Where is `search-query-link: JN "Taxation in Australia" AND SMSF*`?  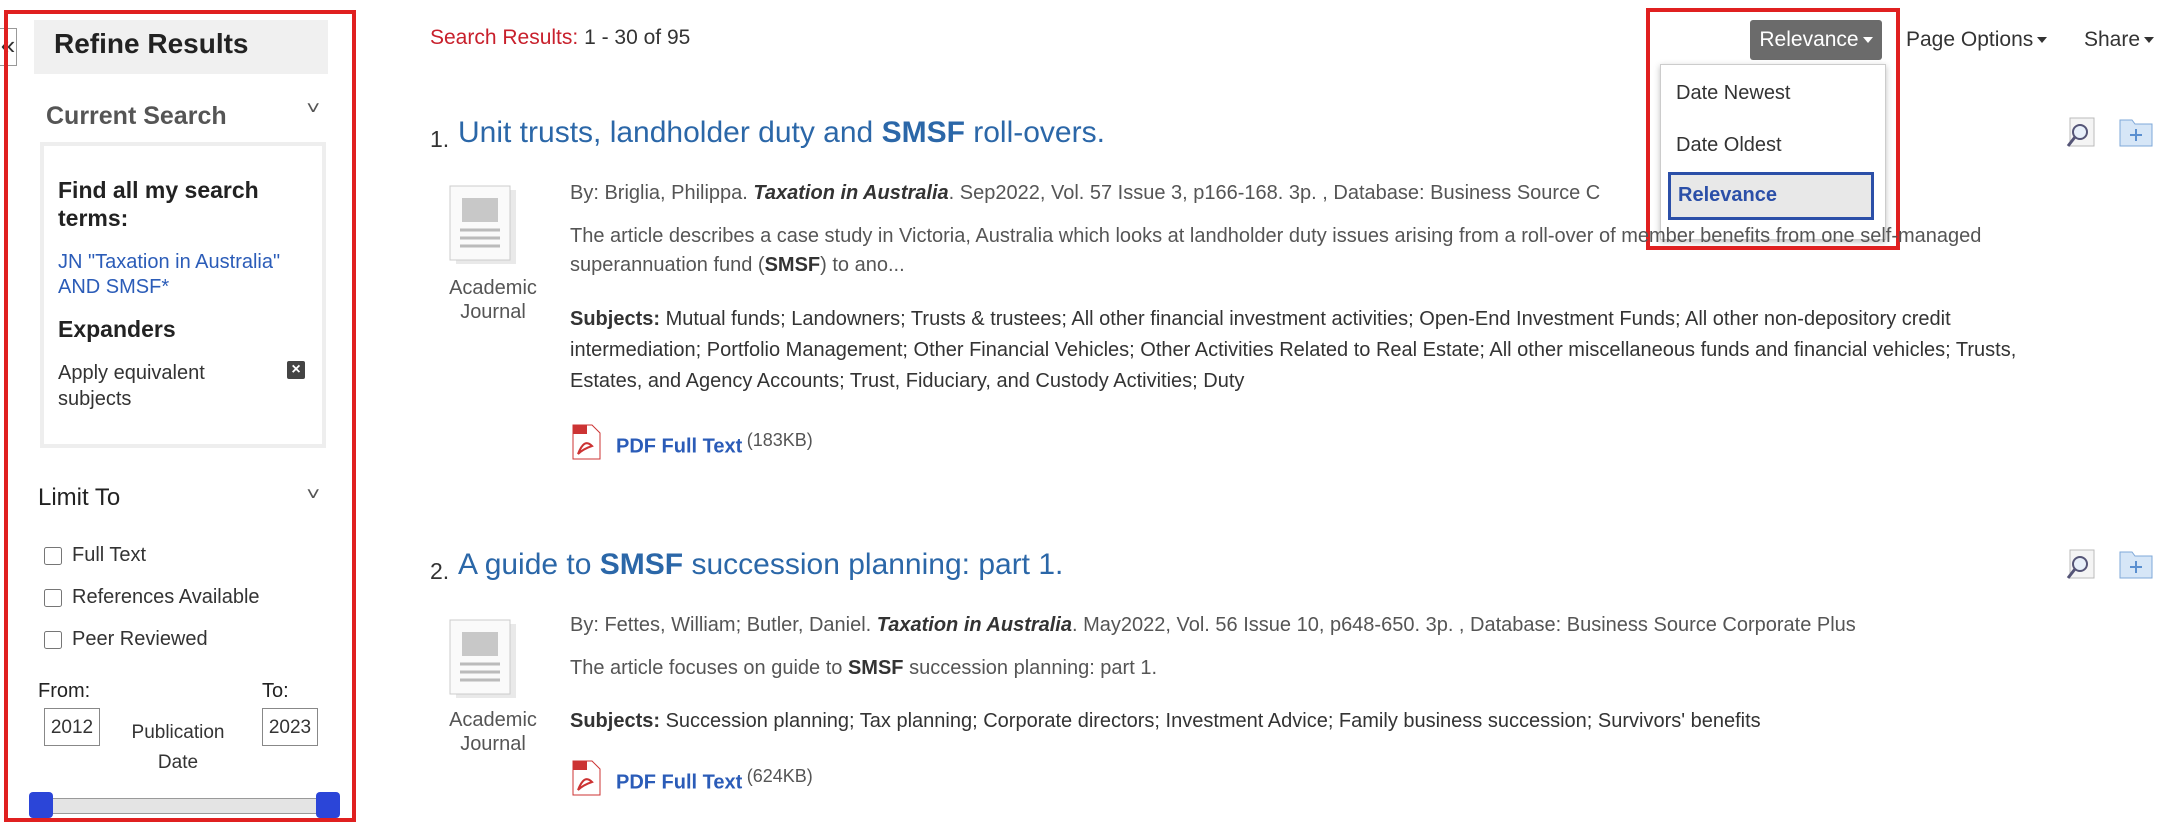
search-query-link: JN "Taxation in Australia" AND SMSF* is located at coordinates (183, 275).